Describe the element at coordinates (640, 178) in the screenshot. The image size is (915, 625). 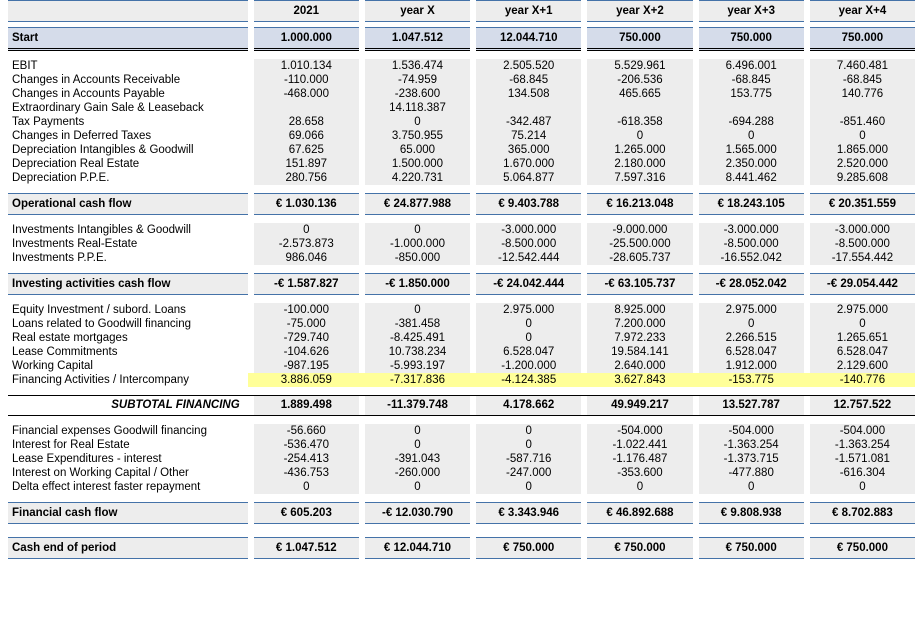
I see `data-cell: 7.597.316` at that location.